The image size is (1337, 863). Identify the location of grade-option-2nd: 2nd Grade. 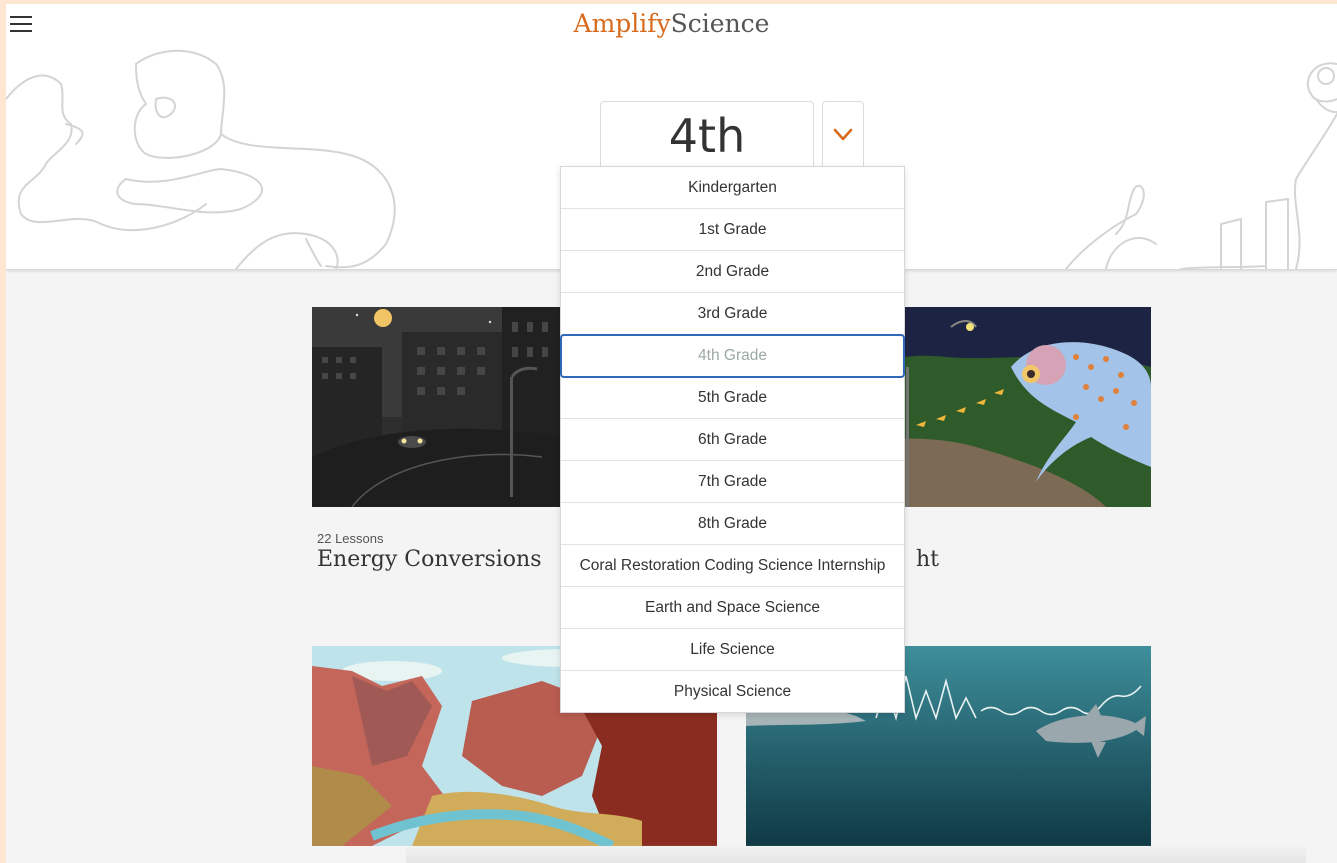
(732, 272).